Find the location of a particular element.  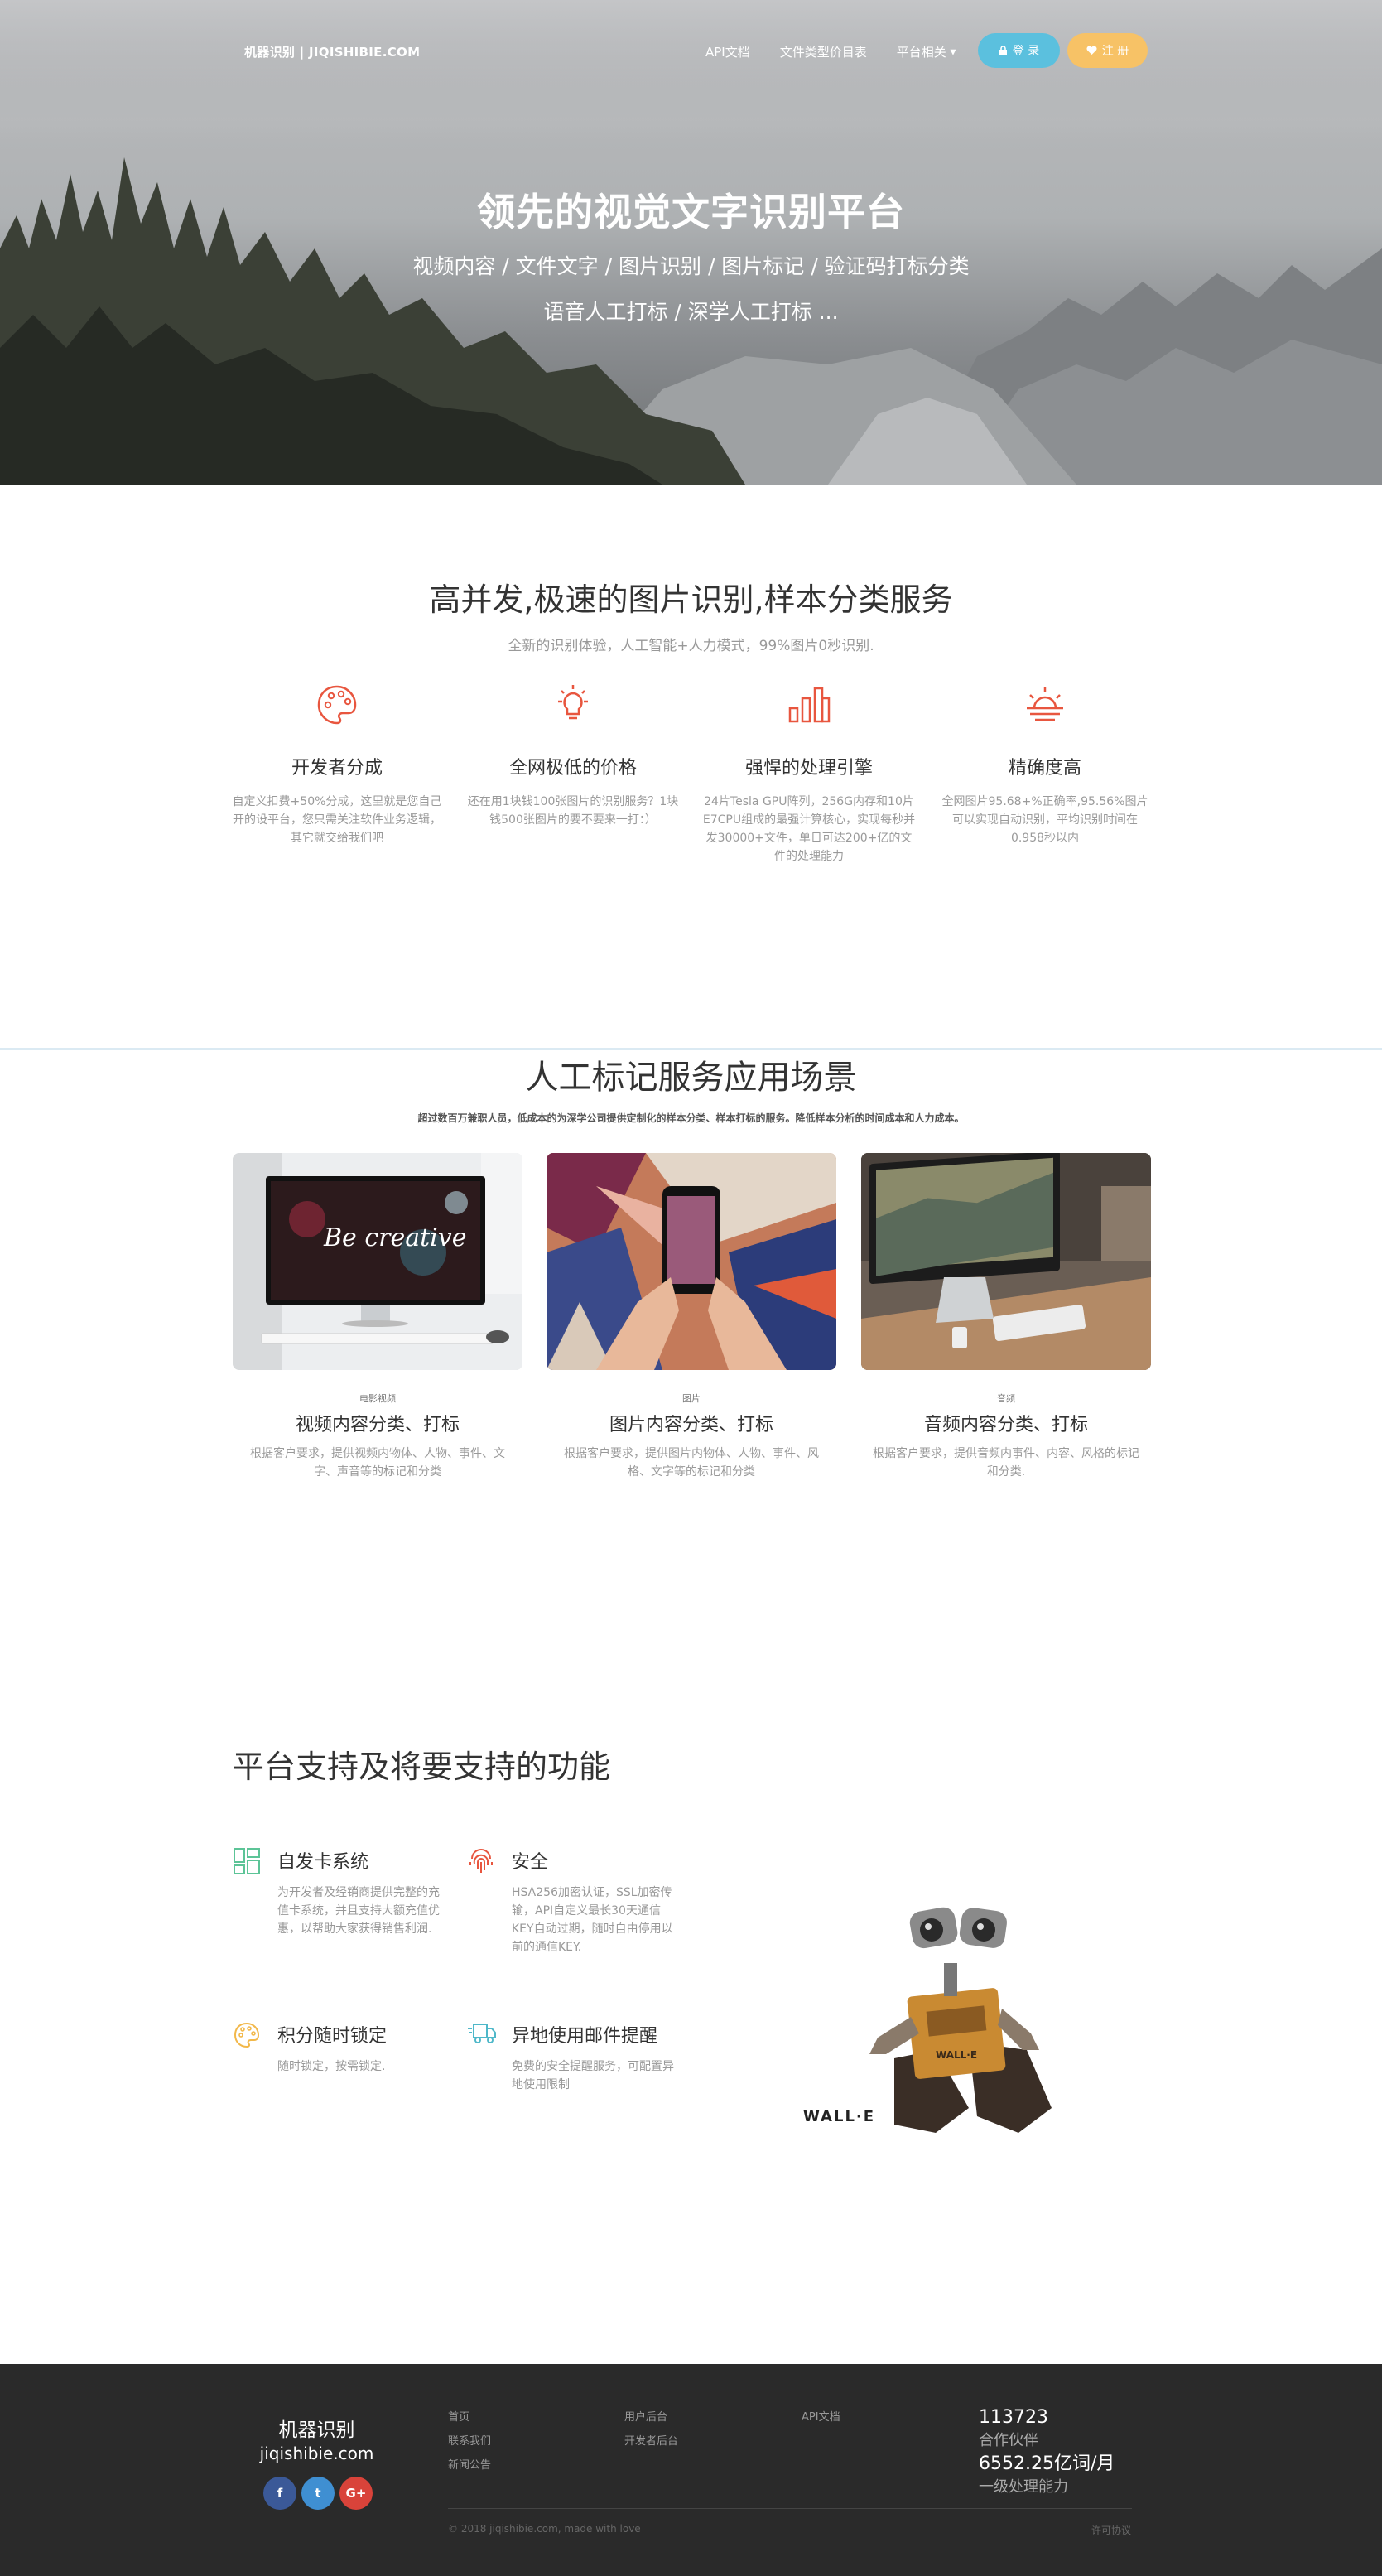

dashboard-icon is located at coordinates (247, 1861).